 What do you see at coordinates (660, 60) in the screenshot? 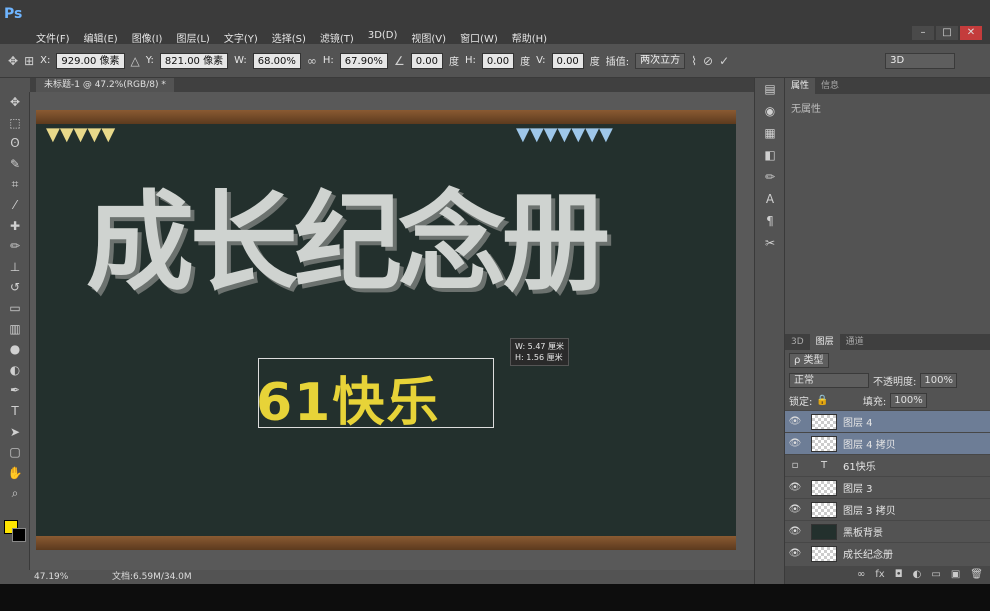
I see `interp-select: 两次立方` at bounding box center [660, 60].